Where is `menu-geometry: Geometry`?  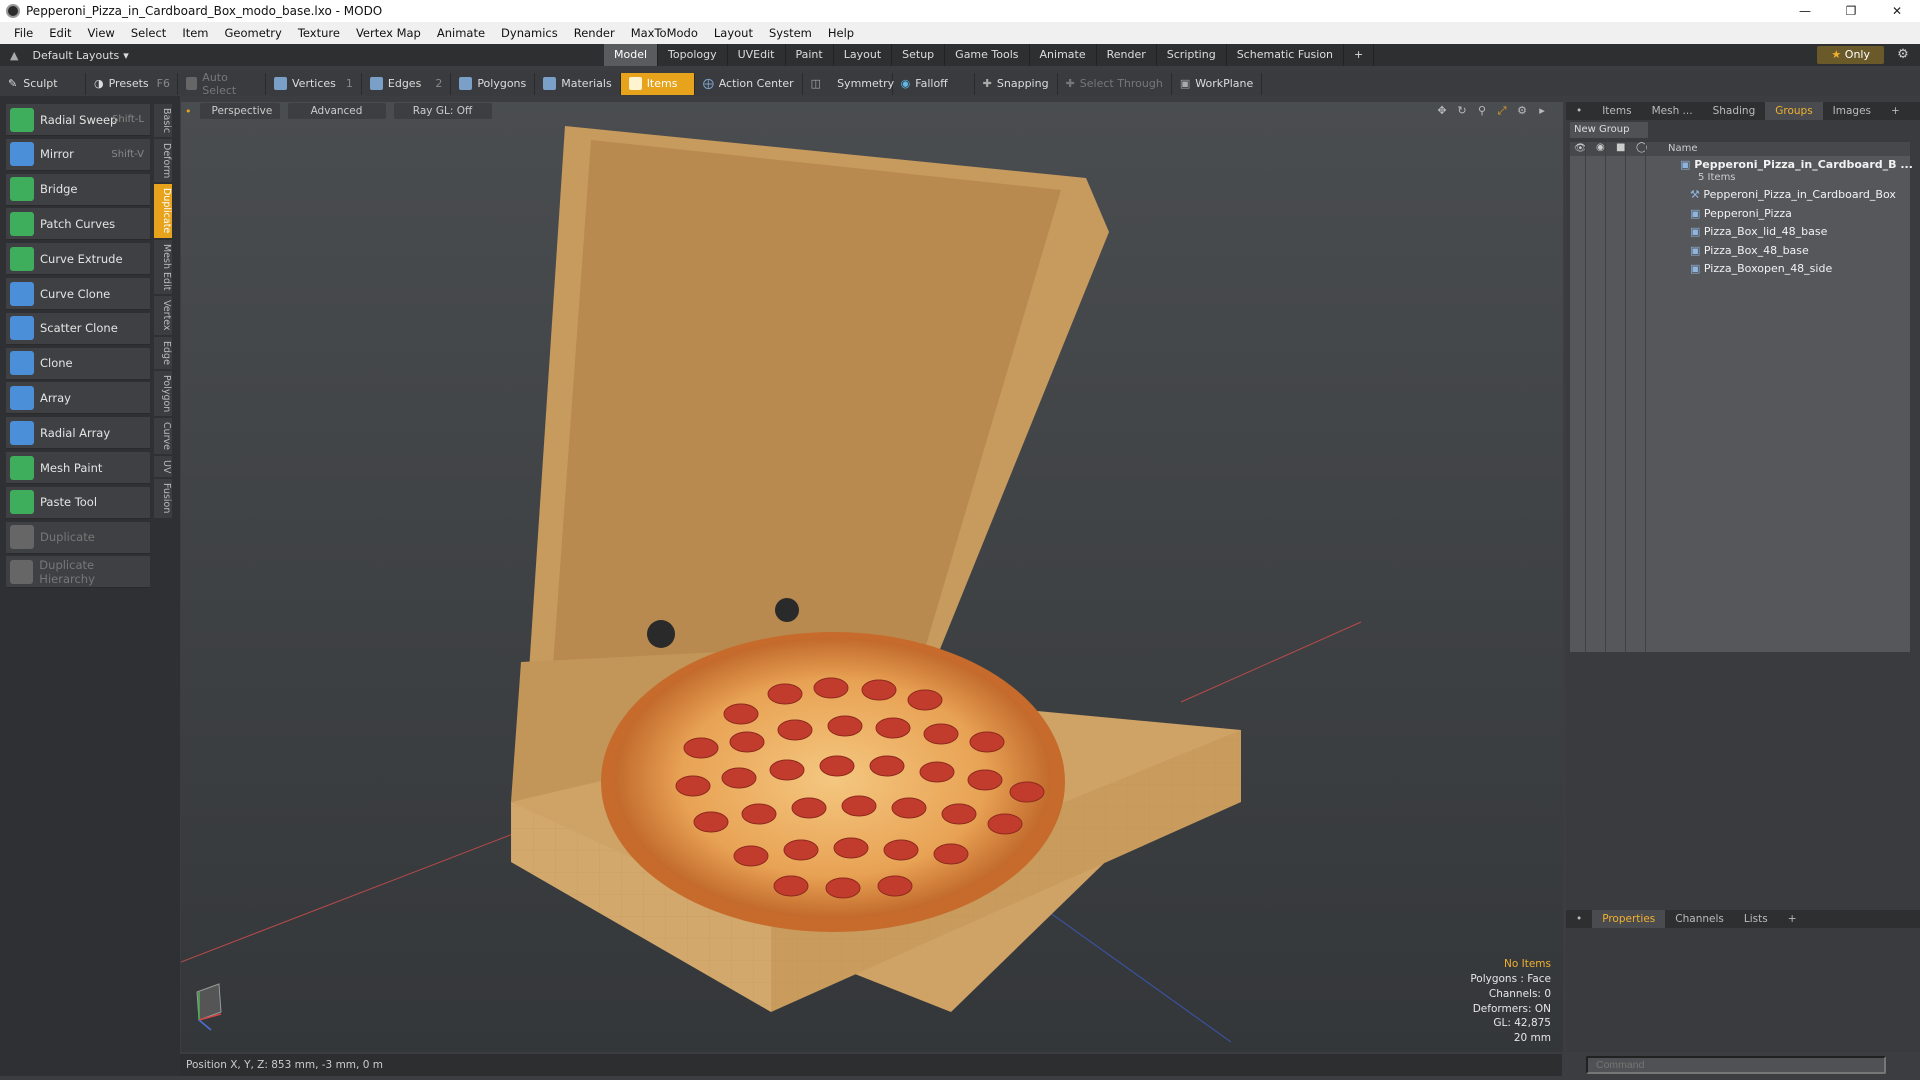
menu-geometry: Geometry is located at coordinates (253, 33).